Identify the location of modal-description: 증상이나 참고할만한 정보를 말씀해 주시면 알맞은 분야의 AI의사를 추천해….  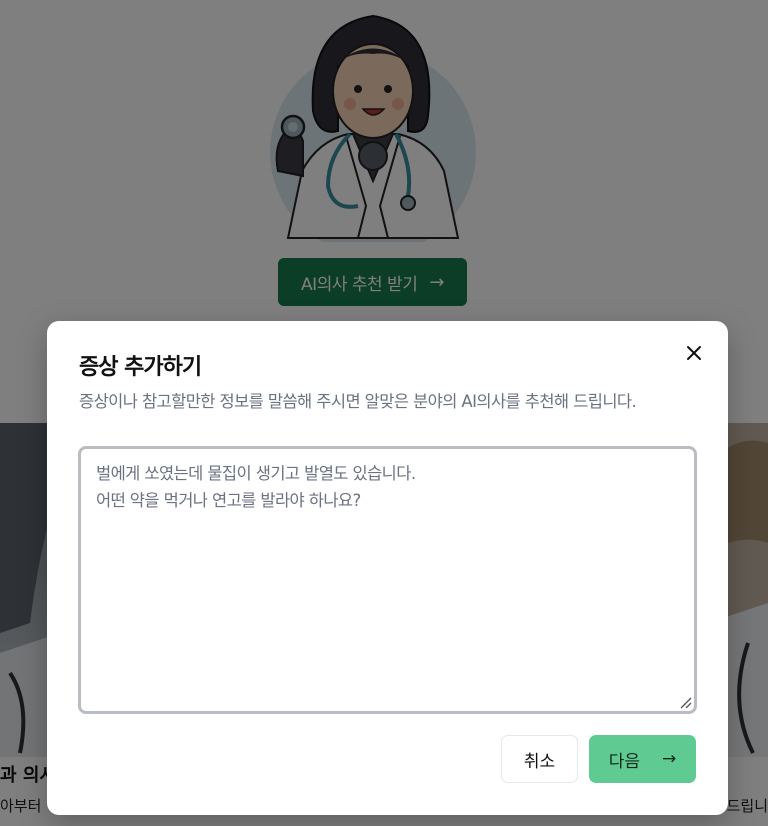
(358, 401).